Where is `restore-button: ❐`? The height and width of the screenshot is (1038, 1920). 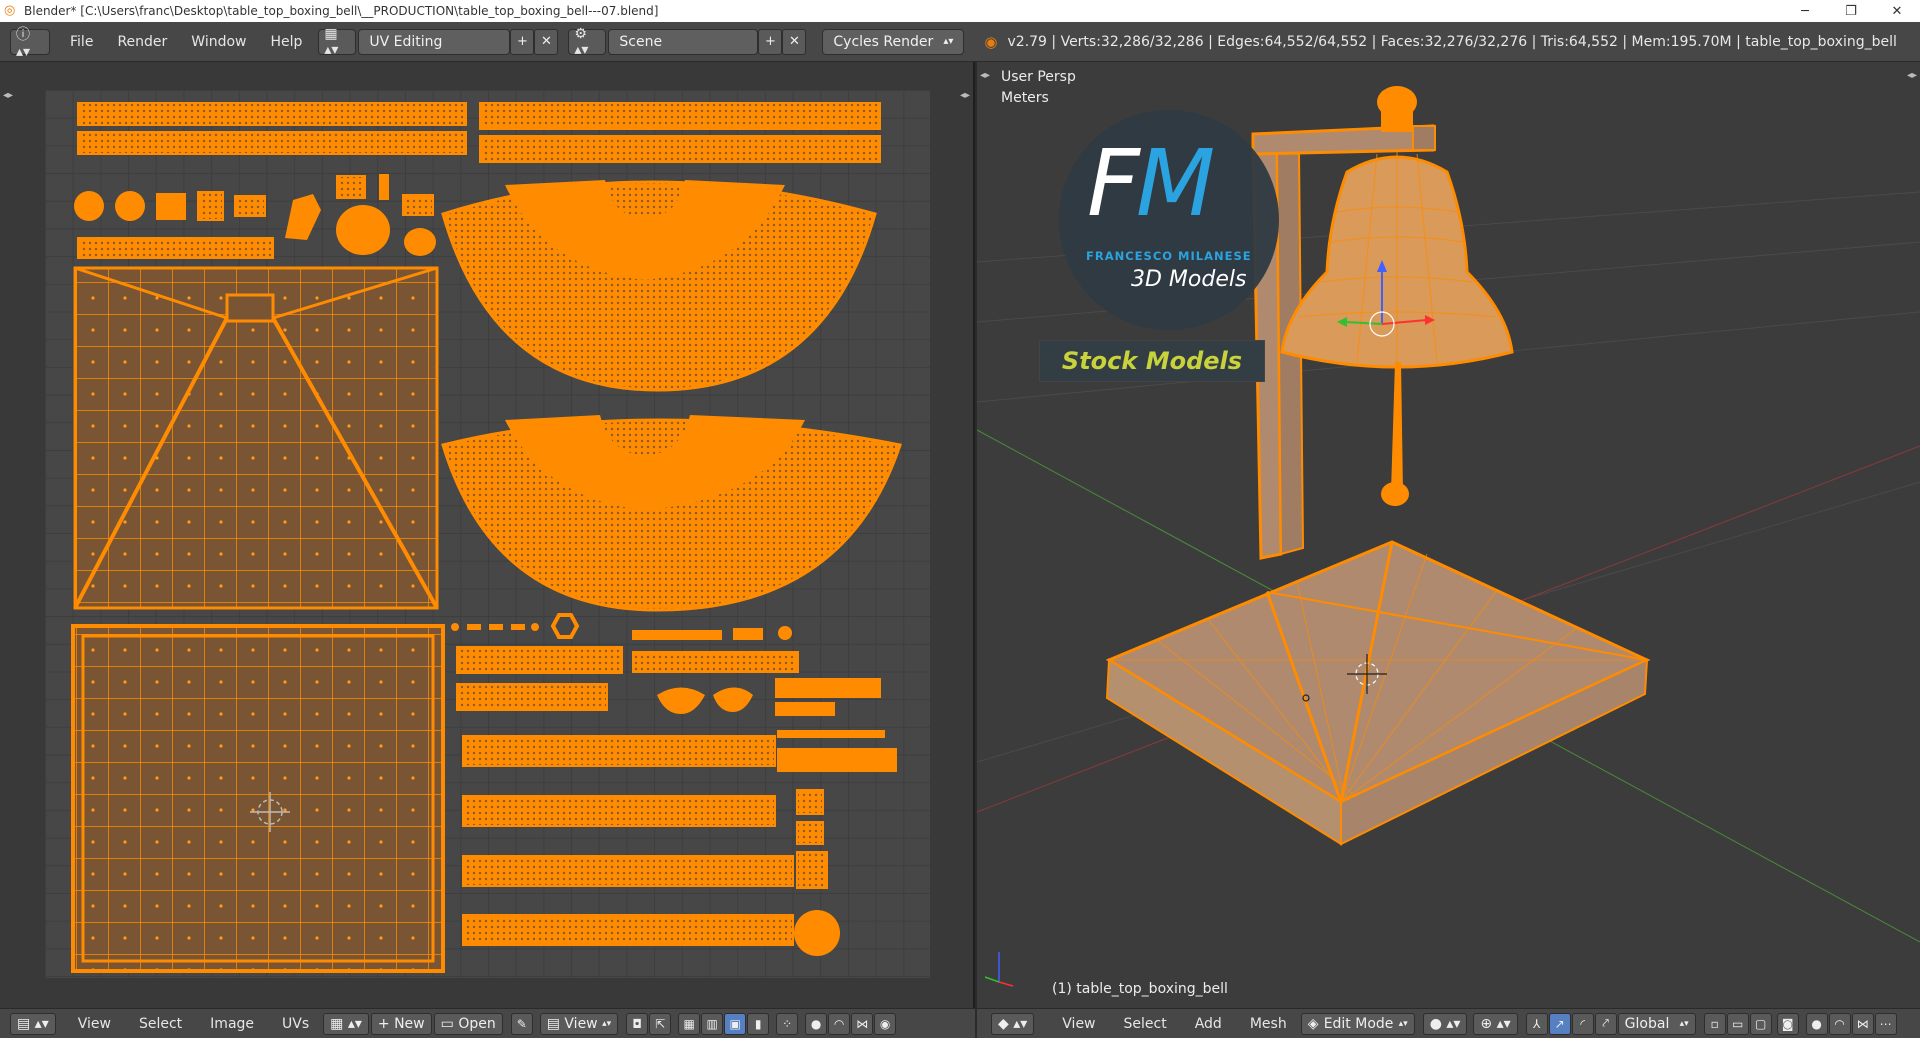
restore-button: ❐ is located at coordinates (1851, 11).